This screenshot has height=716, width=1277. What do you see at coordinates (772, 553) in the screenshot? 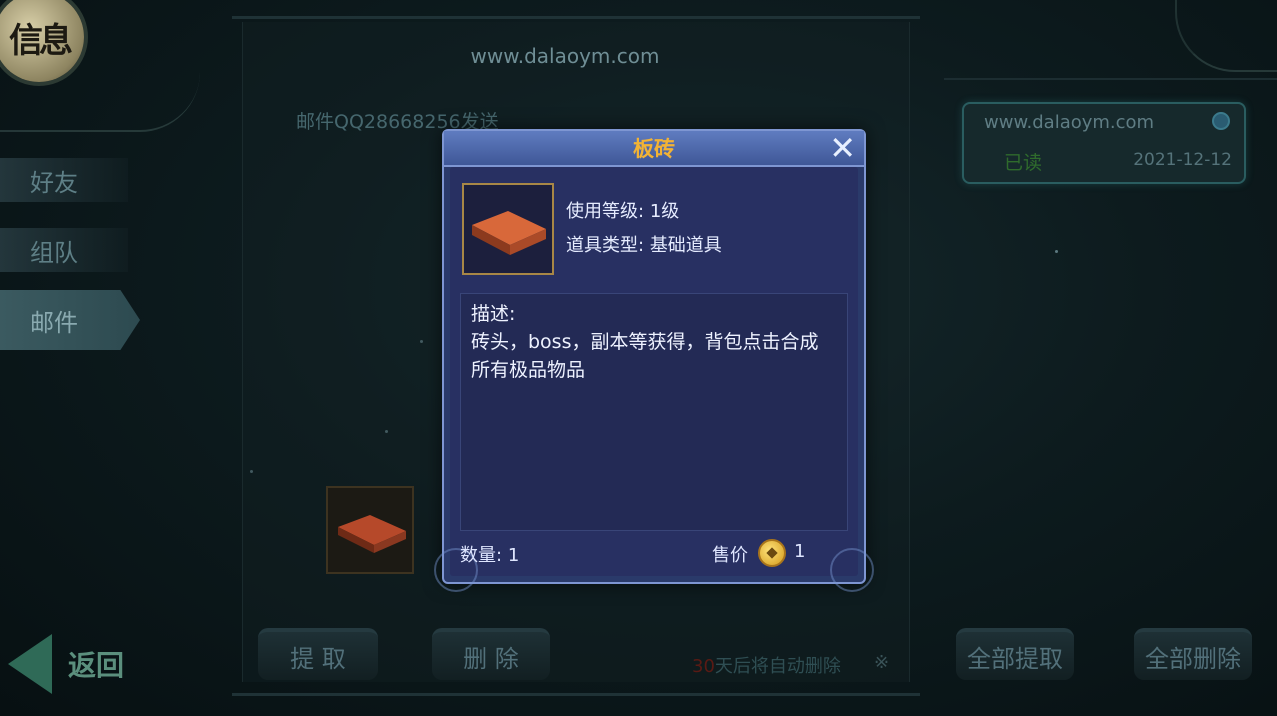
I see `coin-icon` at bounding box center [772, 553].